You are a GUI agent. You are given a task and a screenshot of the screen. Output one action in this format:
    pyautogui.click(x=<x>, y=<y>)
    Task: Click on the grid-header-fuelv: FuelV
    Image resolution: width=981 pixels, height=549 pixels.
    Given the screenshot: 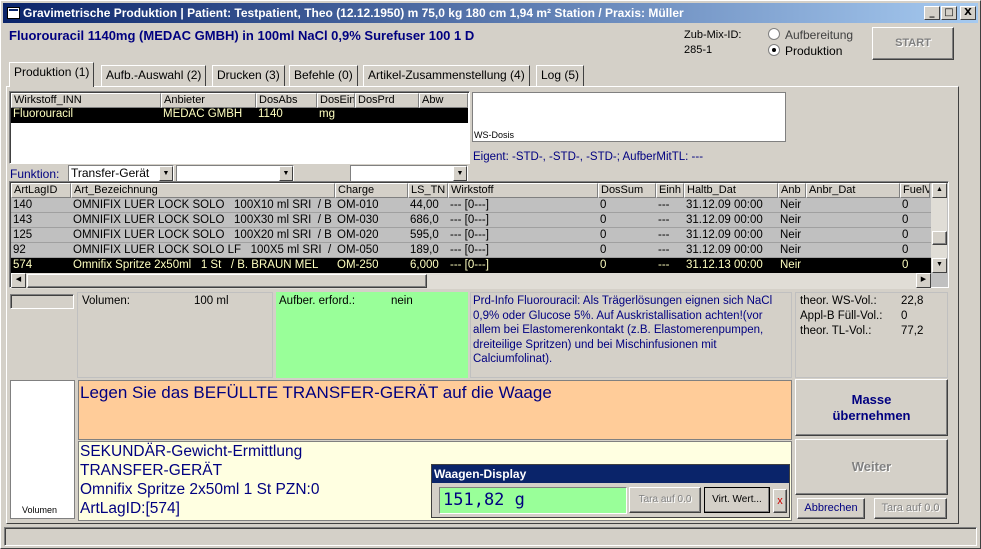 What is the action you would take?
    pyautogui.click(x=915, y=190)
    